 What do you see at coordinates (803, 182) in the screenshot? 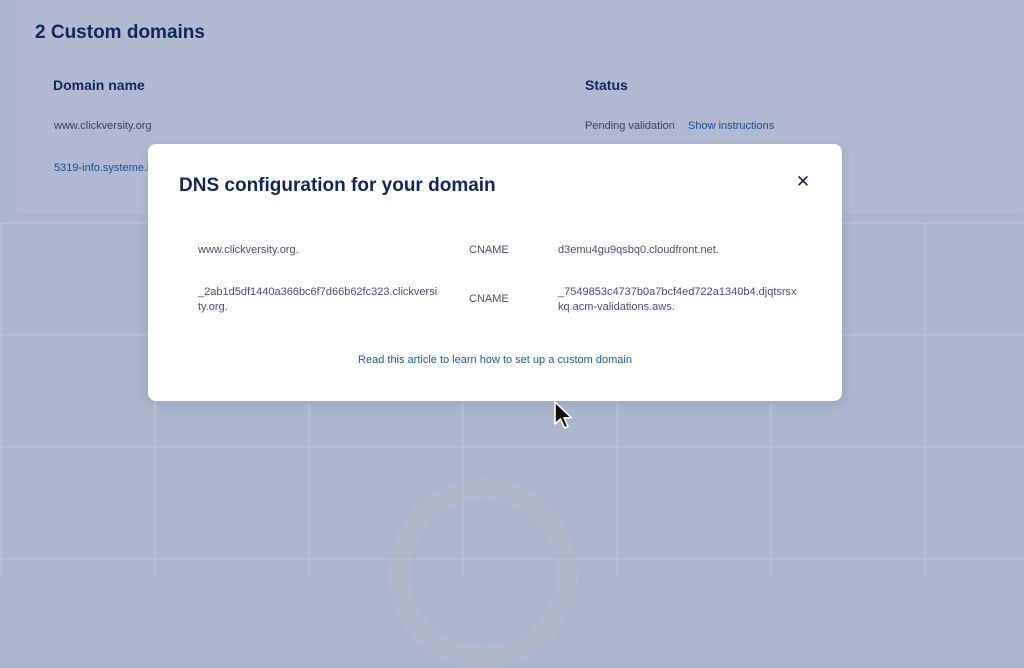
I see `close-icon: ✕` at bounding box center [803, 182].